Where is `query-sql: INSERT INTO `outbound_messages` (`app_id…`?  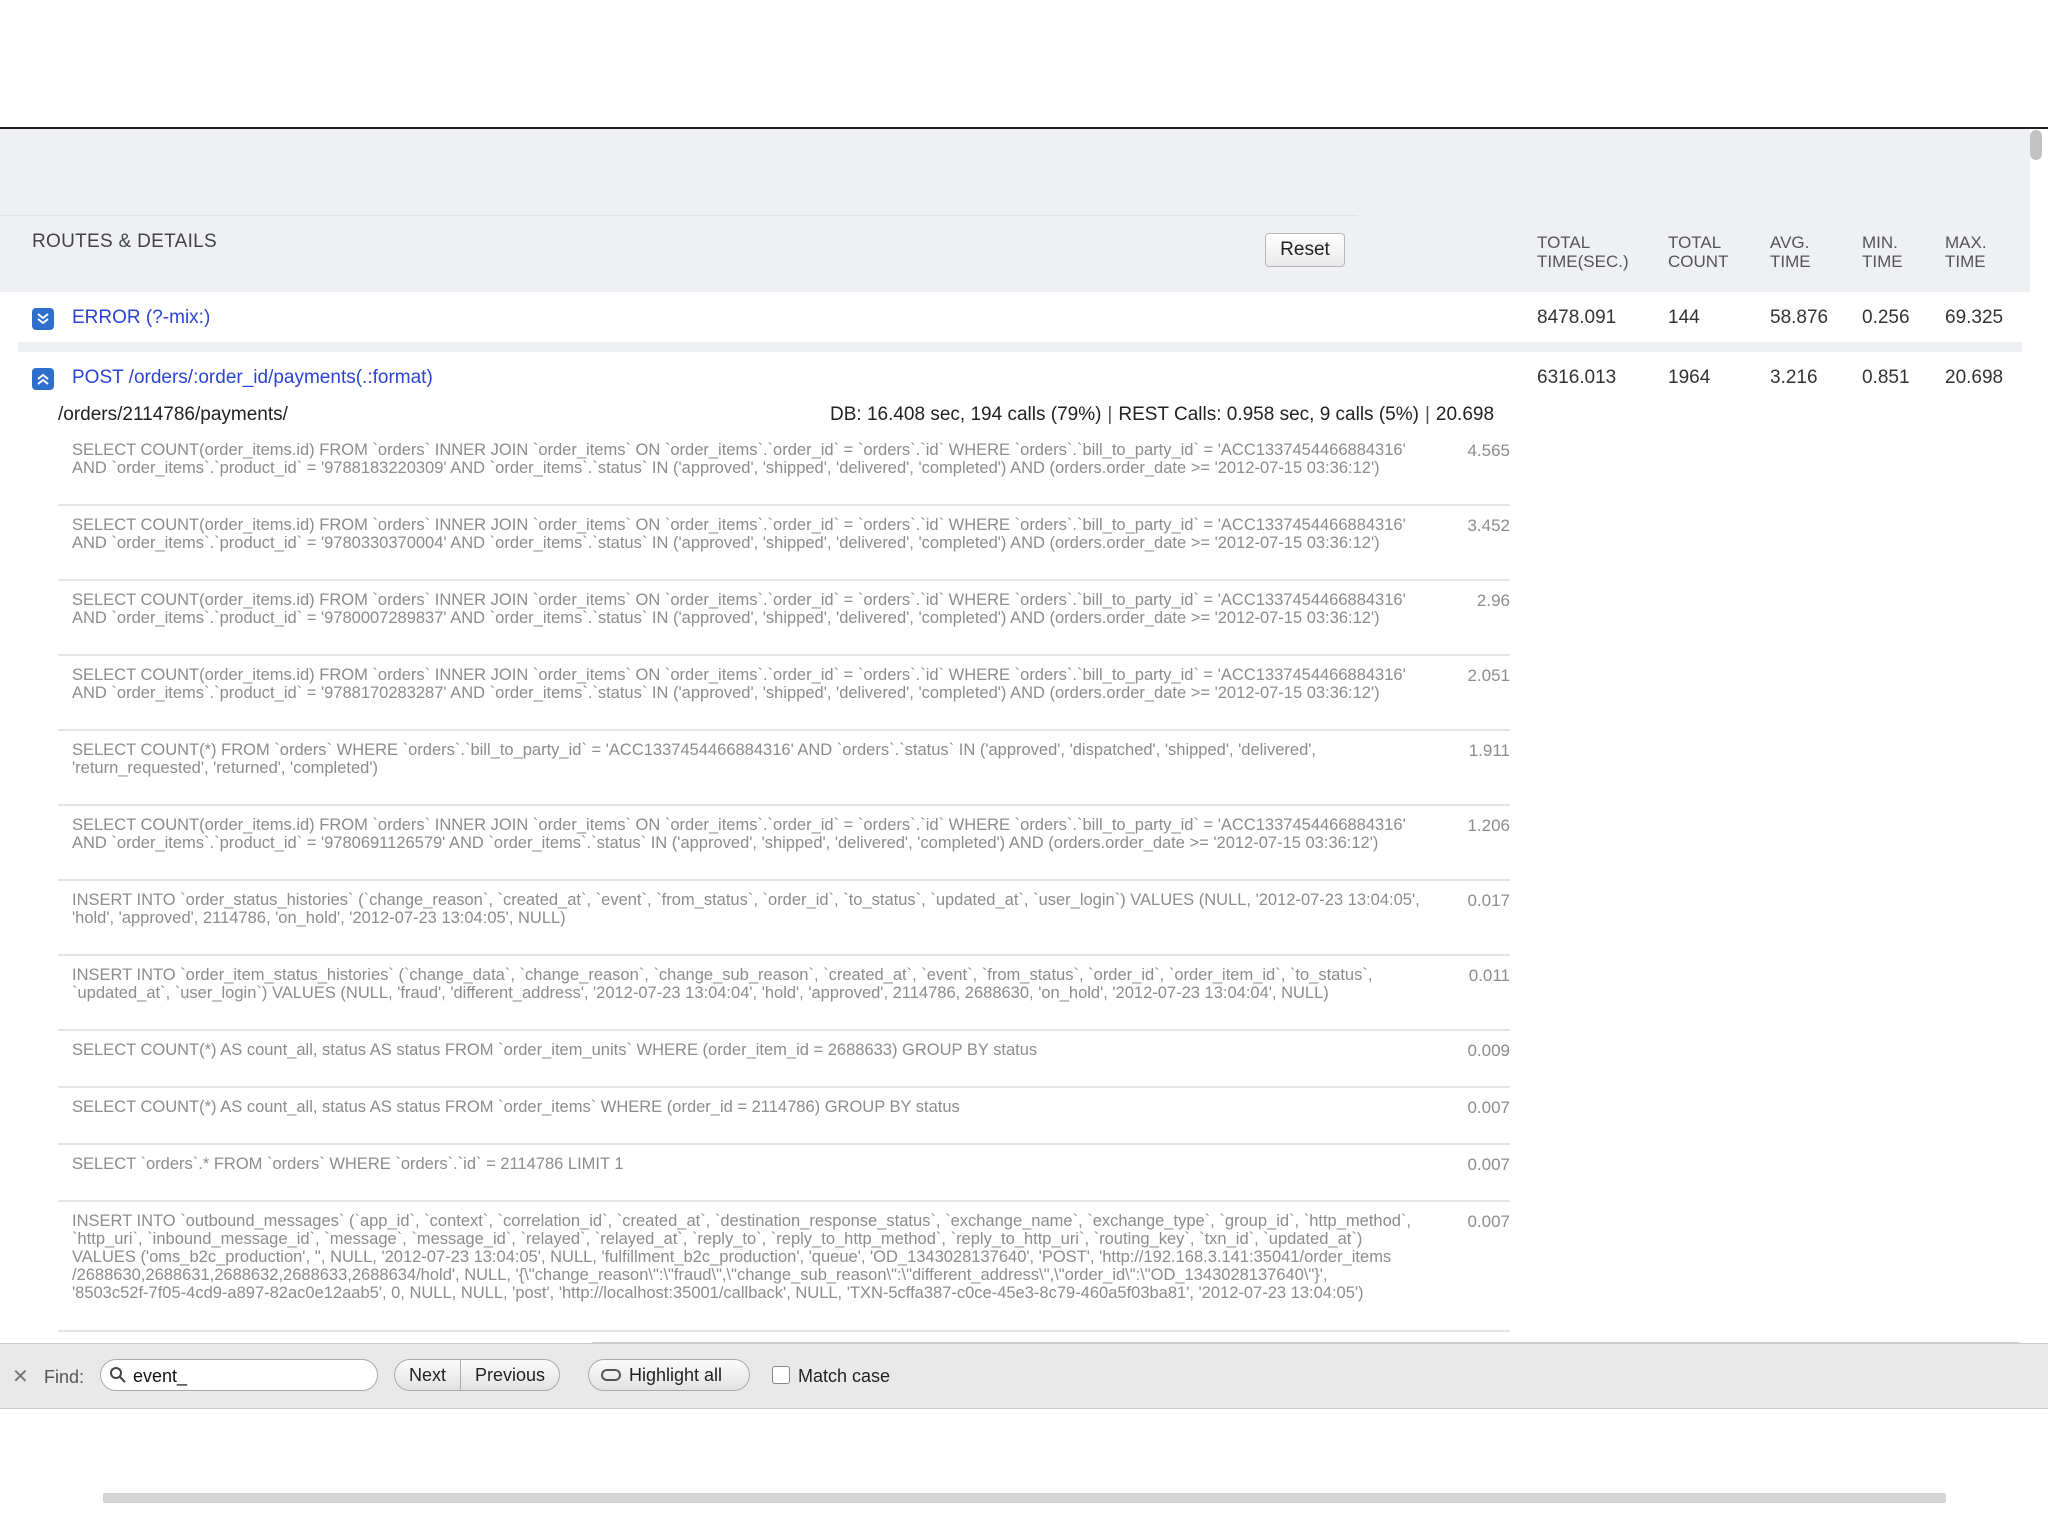
query-sql: INSERT INTO `outbound_messages` (`app_id… is located at coordinates (742, 1257).